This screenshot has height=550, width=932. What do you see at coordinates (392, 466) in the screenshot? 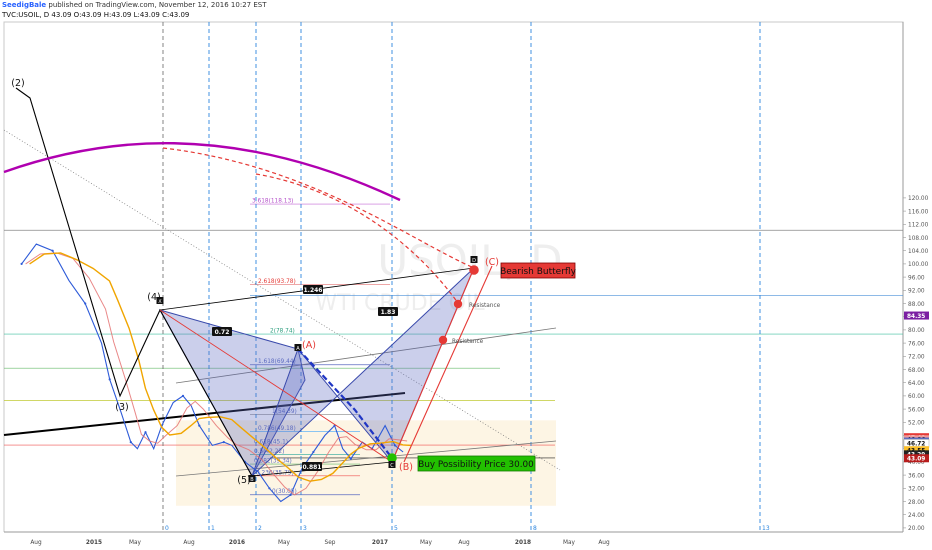
I see `pattern-point-label: C` at bounding box center [392, 466].